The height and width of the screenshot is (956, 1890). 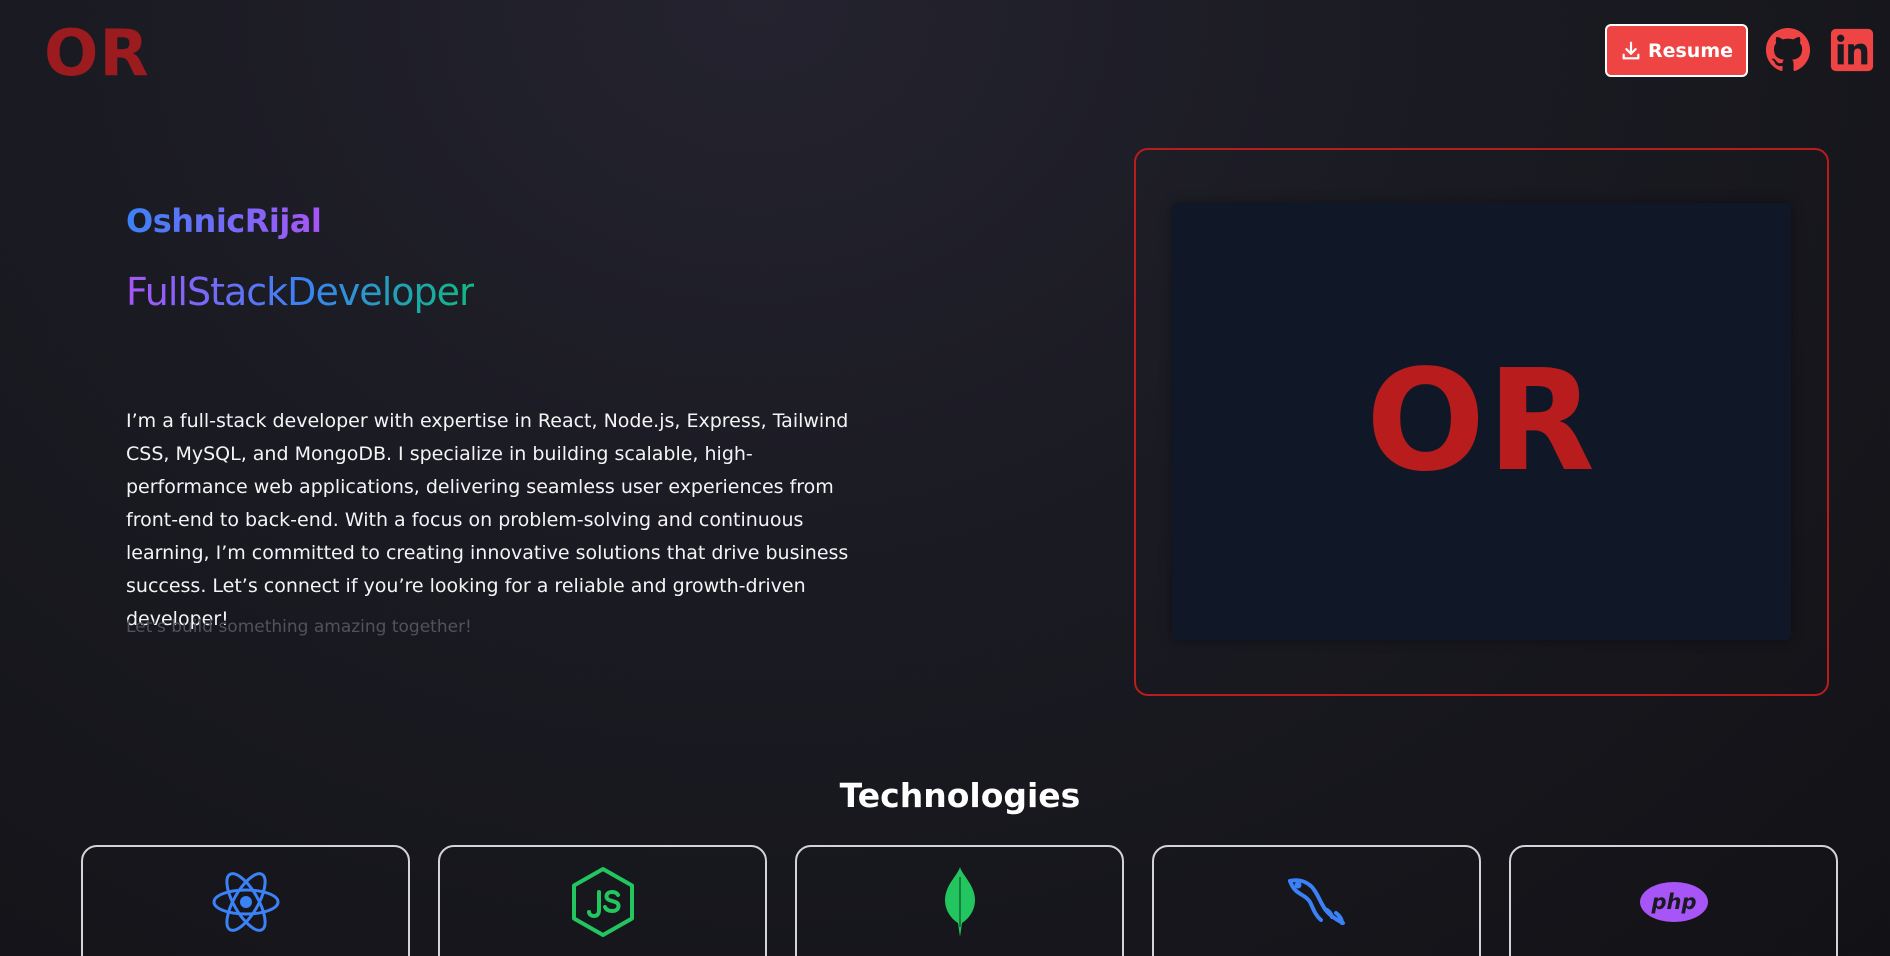 What do you see at coordinates (1690, 50) in the screenshot?
I see `resume-button-label: Resume` at bounding box center [1690, 50].